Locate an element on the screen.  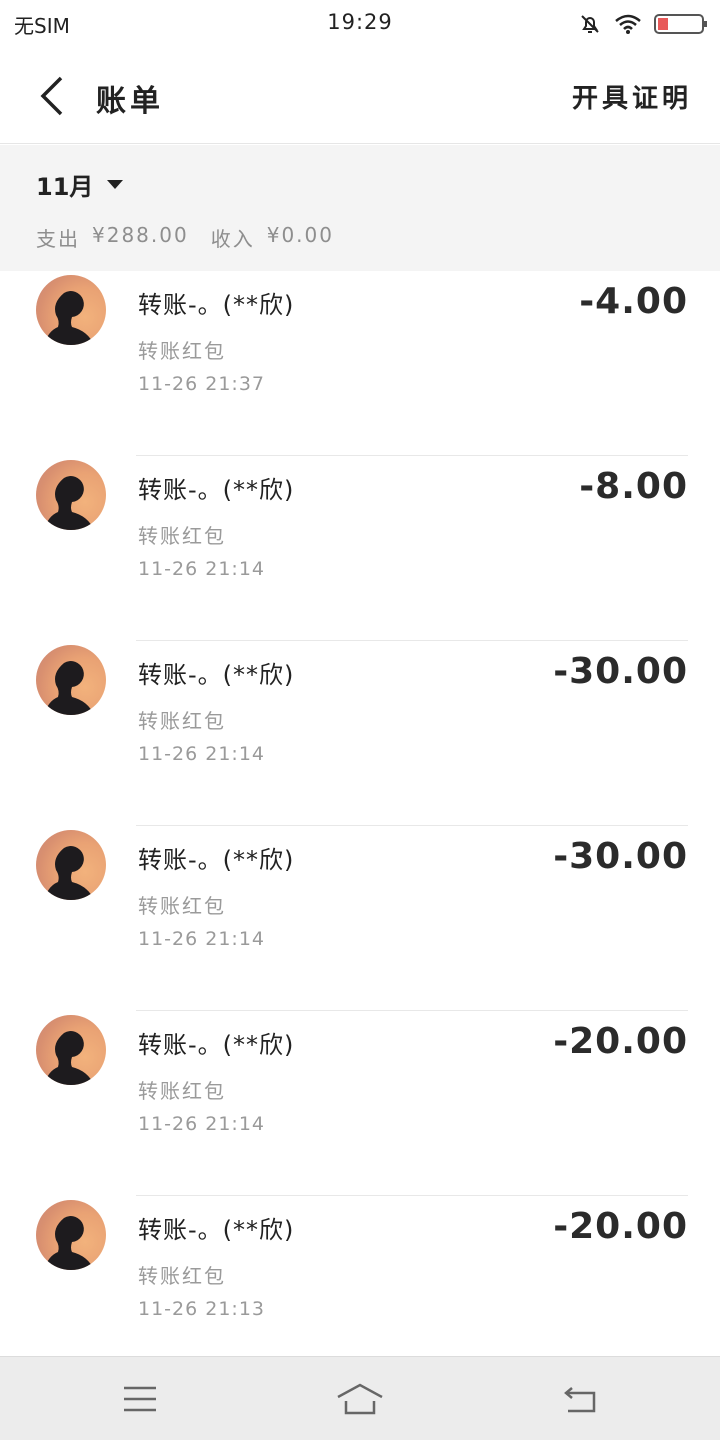
expense-value: ¥288.00 is located at coordinates (140, 235).